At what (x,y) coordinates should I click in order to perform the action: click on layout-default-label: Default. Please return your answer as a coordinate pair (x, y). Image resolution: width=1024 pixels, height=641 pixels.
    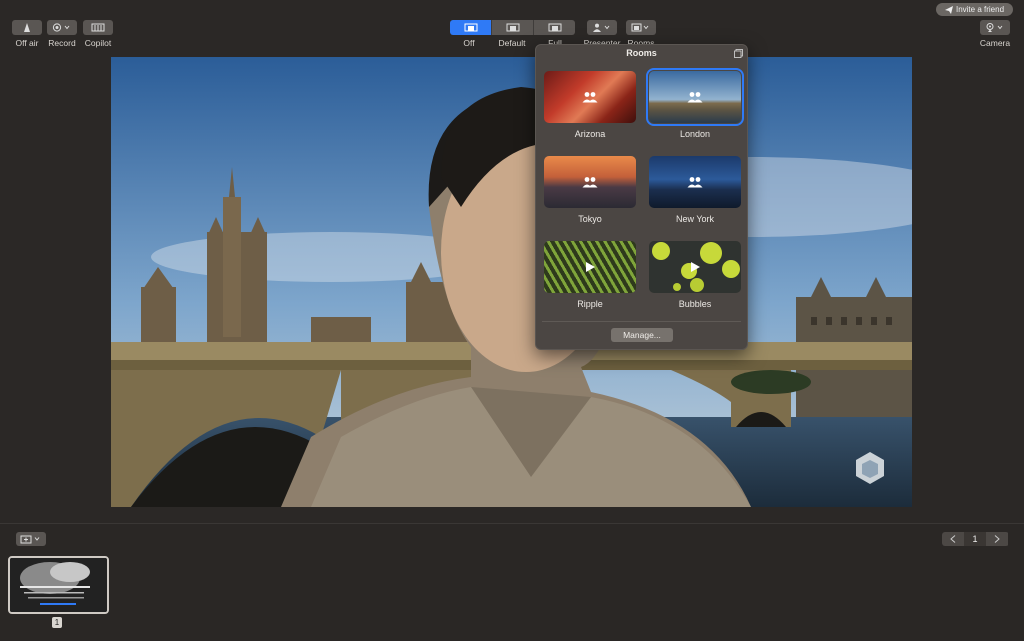
    Looking at the image, I should click on (512, 43).